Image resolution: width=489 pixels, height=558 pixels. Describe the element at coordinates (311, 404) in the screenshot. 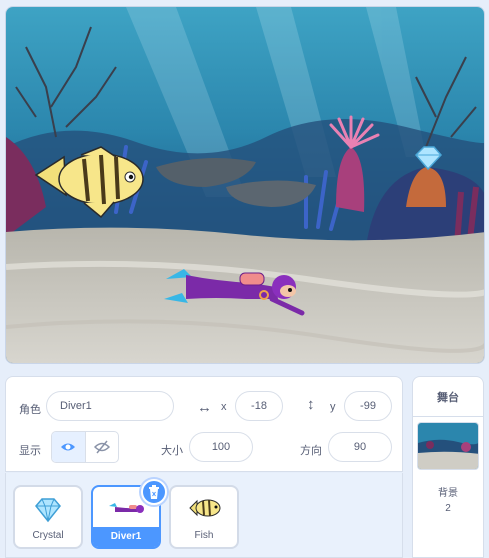

I see `vertical-arrows-icon: ↕` at that location.